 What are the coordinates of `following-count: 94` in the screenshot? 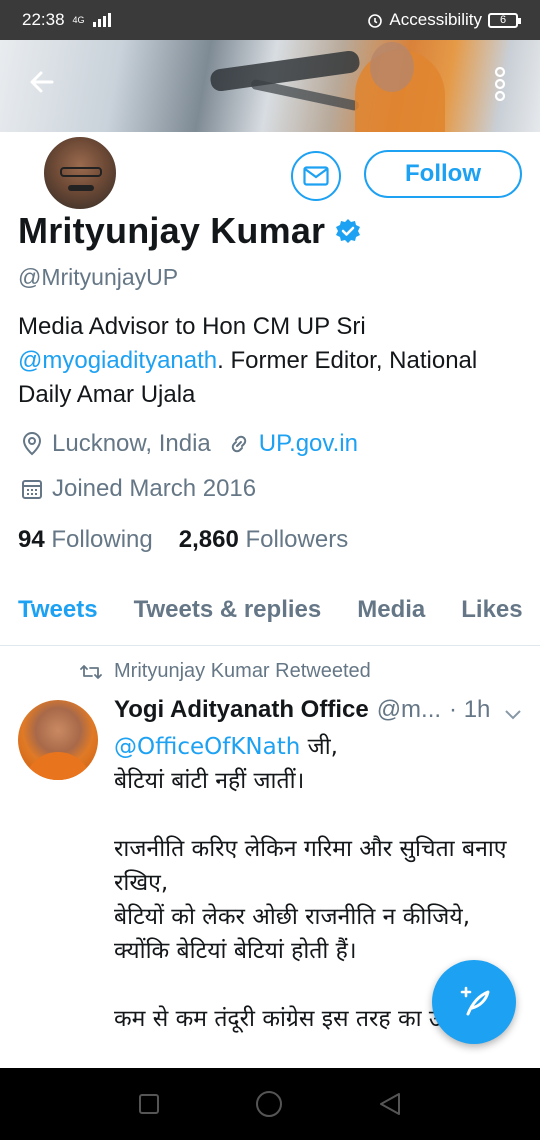 It's located at (31, 539).